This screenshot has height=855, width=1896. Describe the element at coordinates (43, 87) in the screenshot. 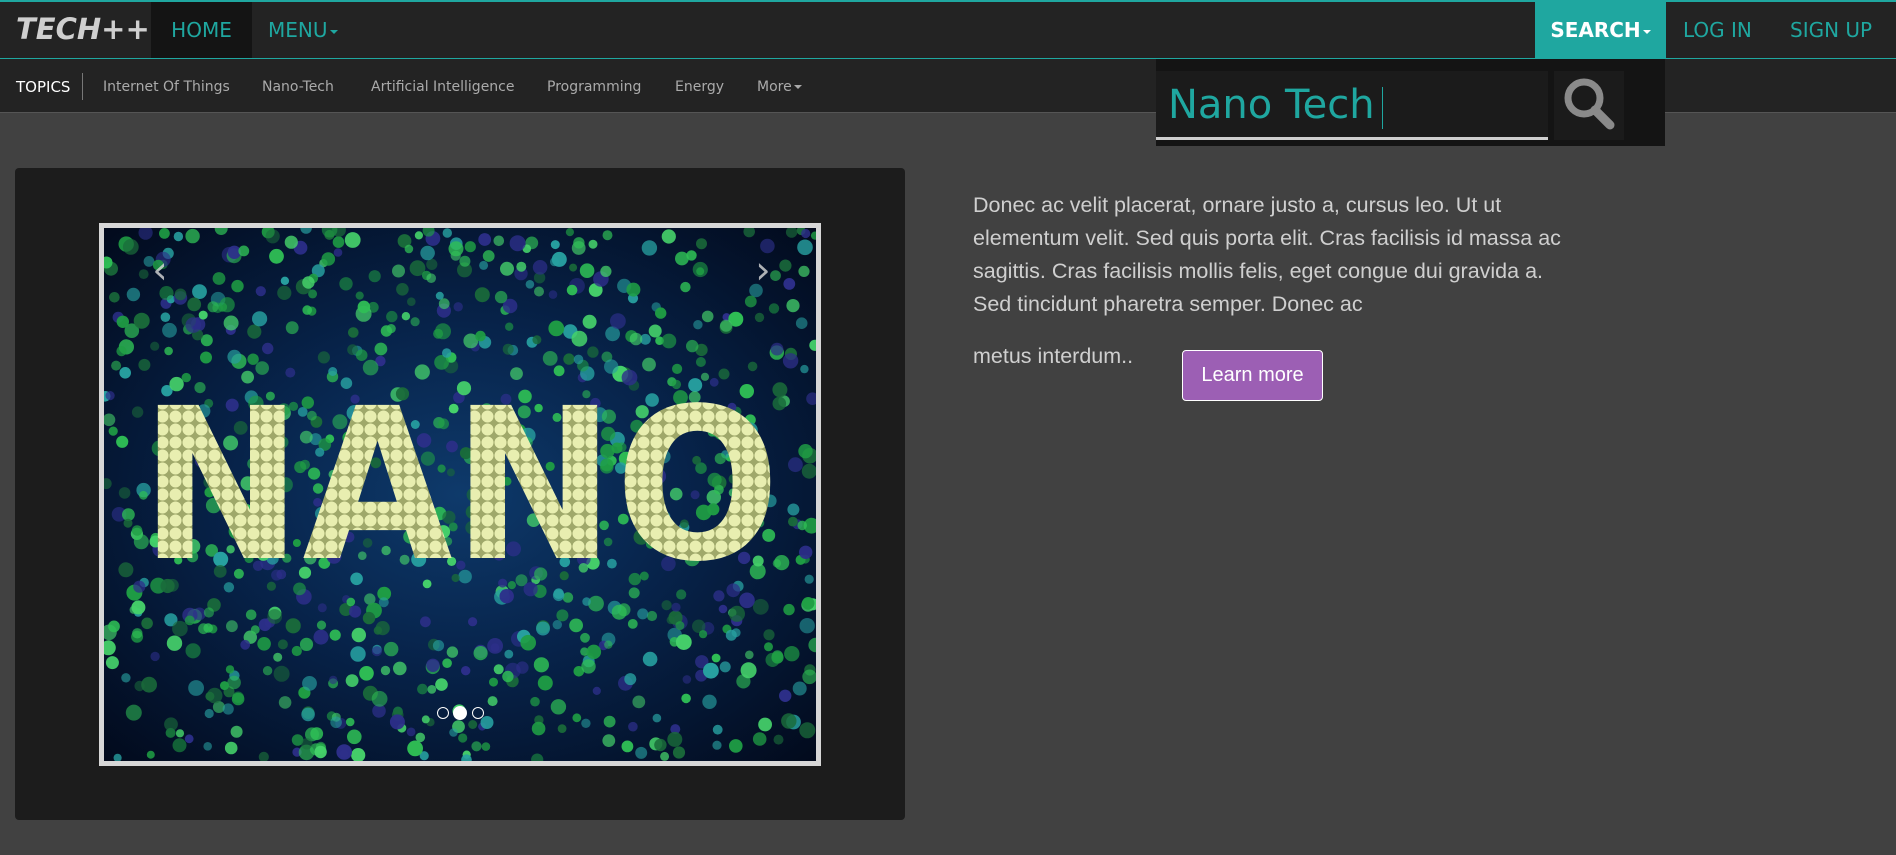

I see `topics-label: TOPICS` at that location.